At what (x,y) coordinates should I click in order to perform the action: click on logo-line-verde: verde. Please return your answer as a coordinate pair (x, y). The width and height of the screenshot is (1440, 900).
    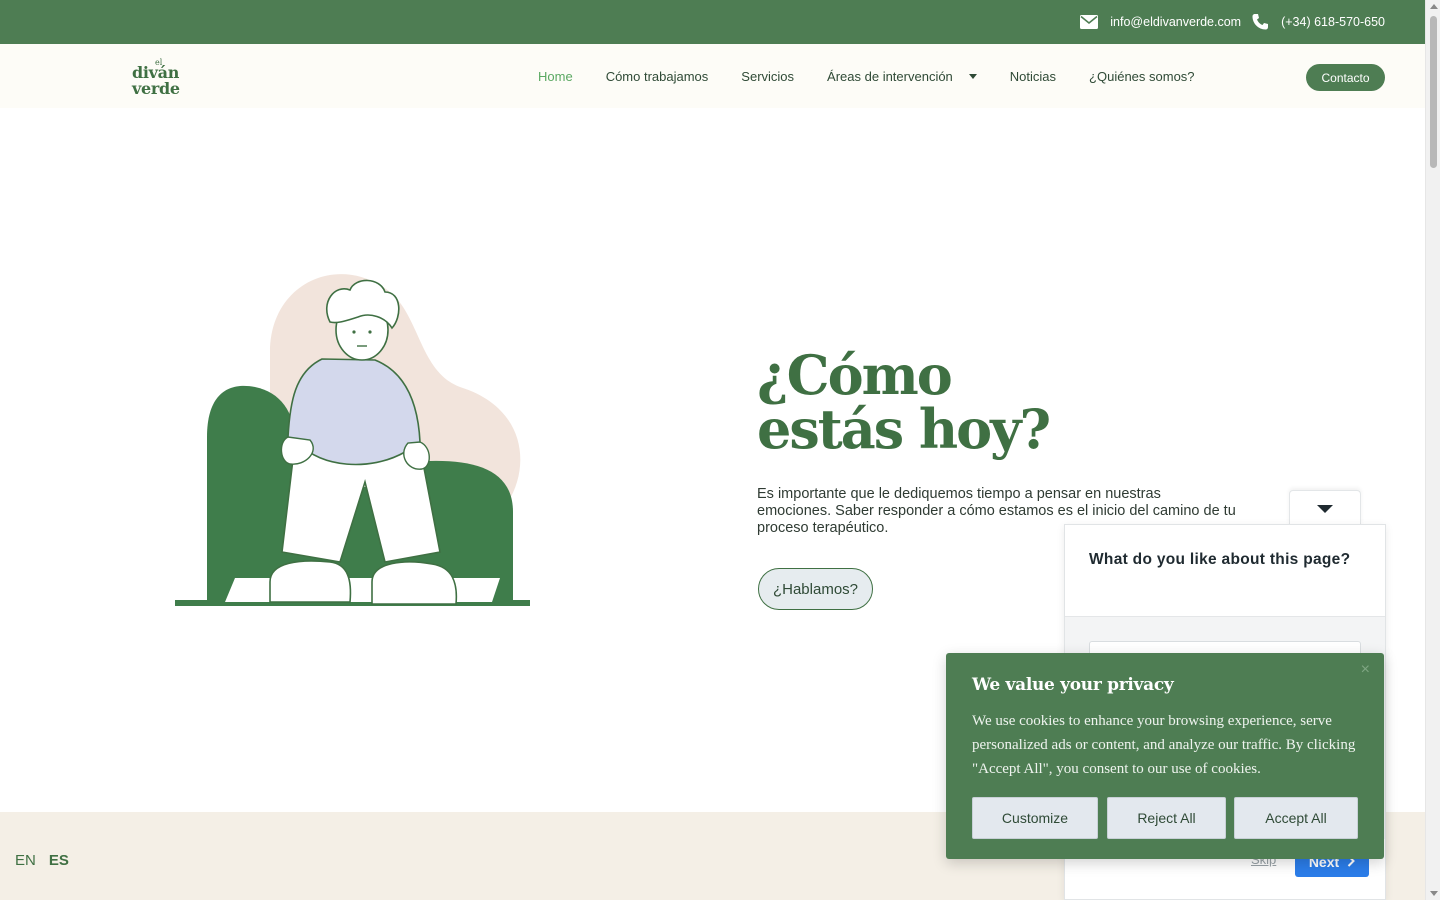
    Looking at the image, I should click on (156, 88).